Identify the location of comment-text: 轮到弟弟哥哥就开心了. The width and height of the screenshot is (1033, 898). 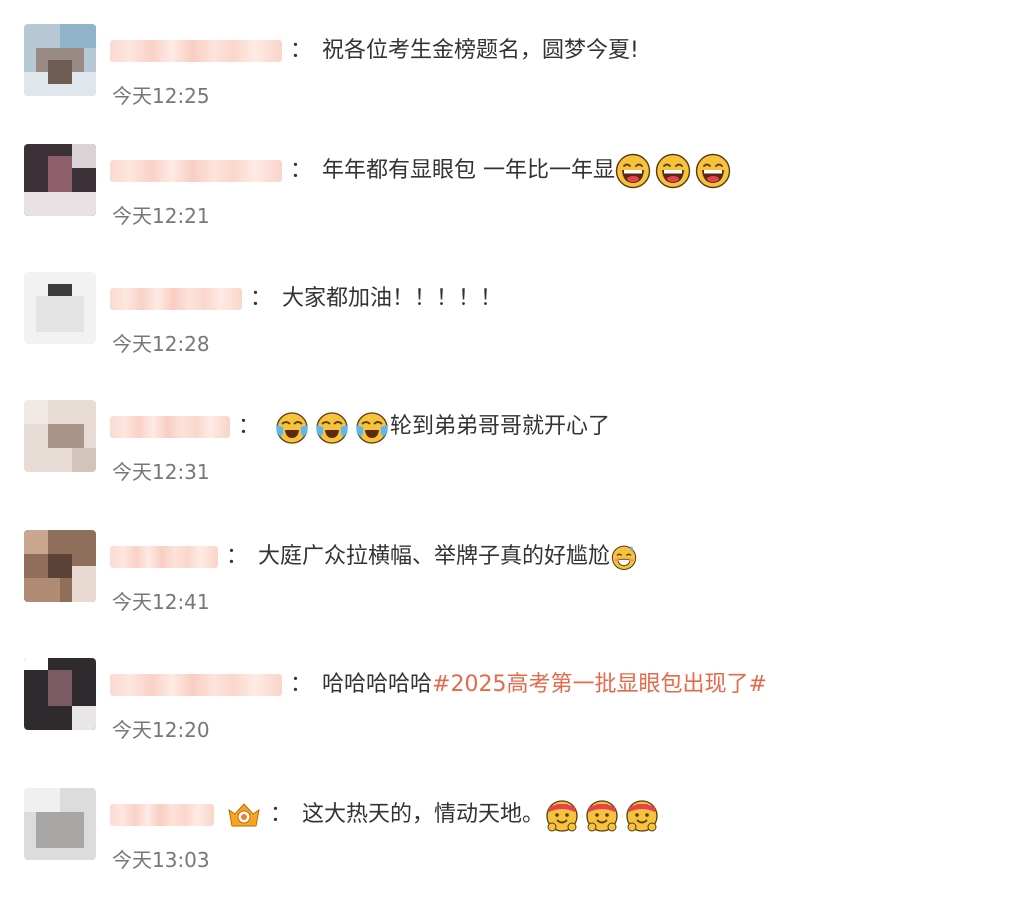
(500, 426).